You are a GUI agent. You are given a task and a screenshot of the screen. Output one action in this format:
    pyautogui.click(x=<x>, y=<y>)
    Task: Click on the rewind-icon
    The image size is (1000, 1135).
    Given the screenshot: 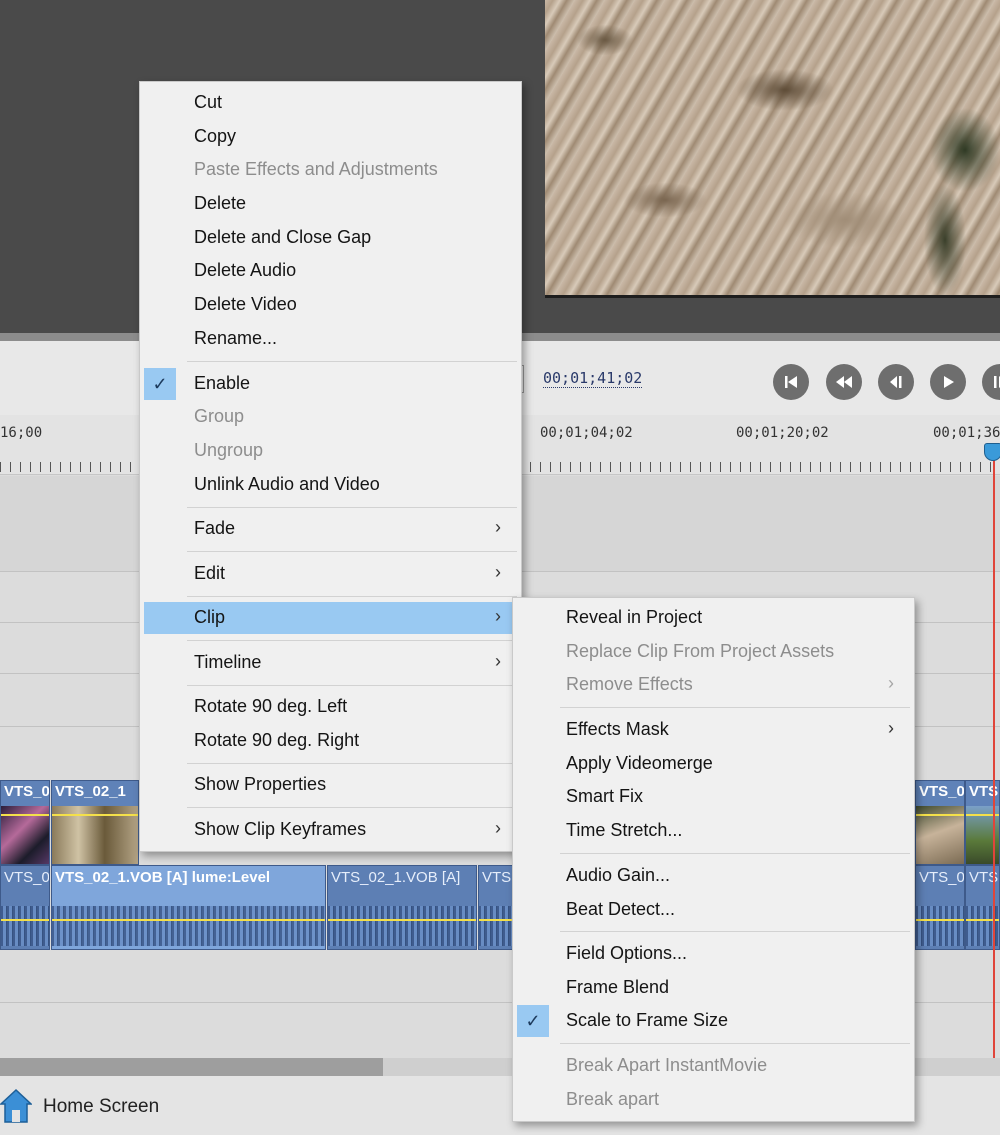 What is the action you would take?
    pyautogui.click(x=844, y=382)
    